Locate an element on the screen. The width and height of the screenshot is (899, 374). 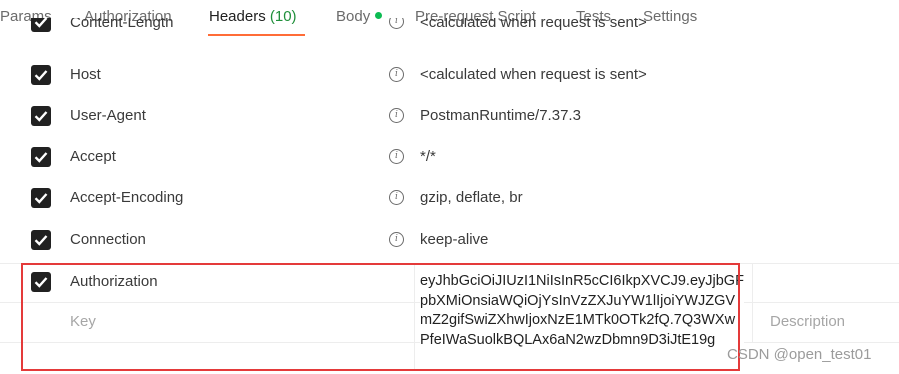
header-row: Connection i keep-alive is located at coordinates (449, 238).